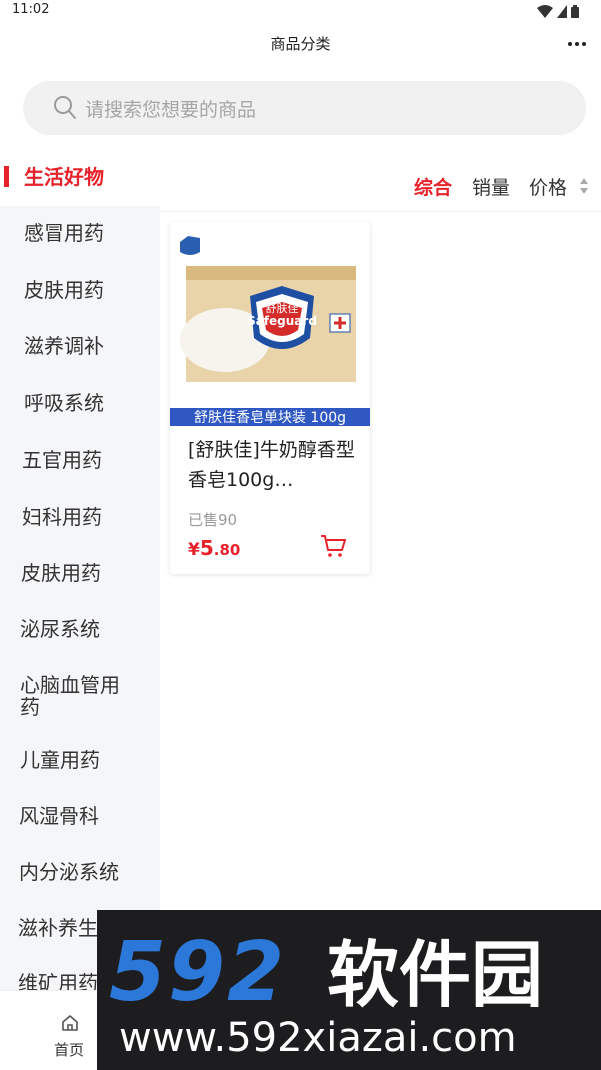 This screenshot has width=601, height=1070. What do you see at coordinates (171, 110) in the screenshot?
I see `search-placeholder: 请搜索您想要的商品` at bounding box center [171, 110].